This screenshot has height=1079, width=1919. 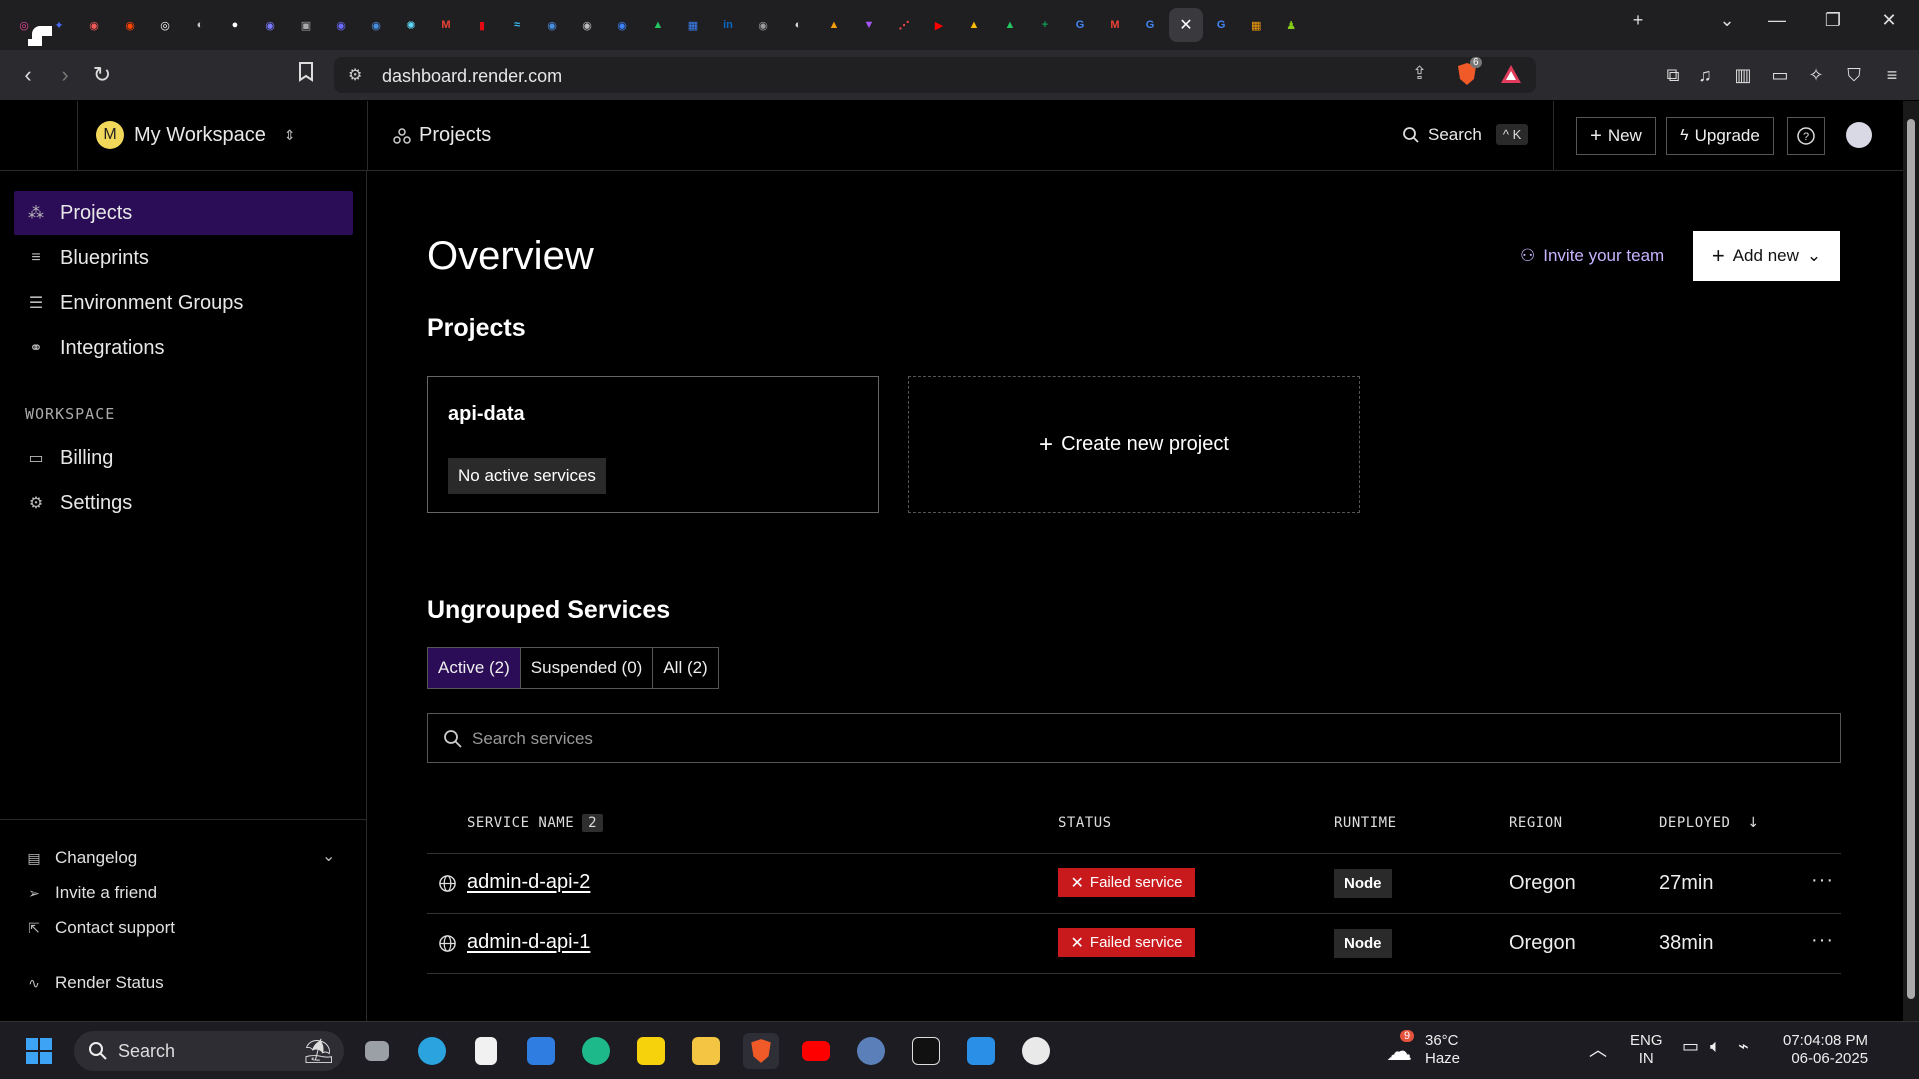 I want to click on taskbar-app-vscode, so click(x=981, y=1051).